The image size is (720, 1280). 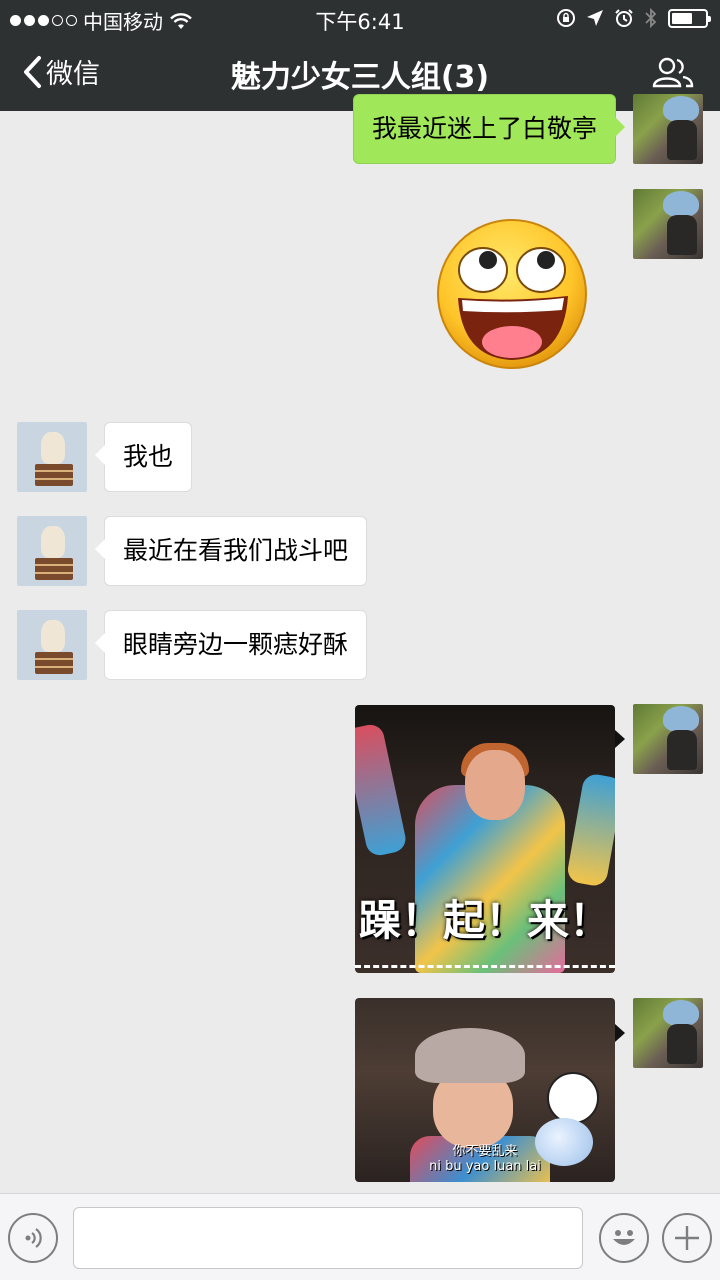 What do you see at coordinates (328, 1238) in the screenshot?
I see `message-input` at bounding box center [328, 1238].